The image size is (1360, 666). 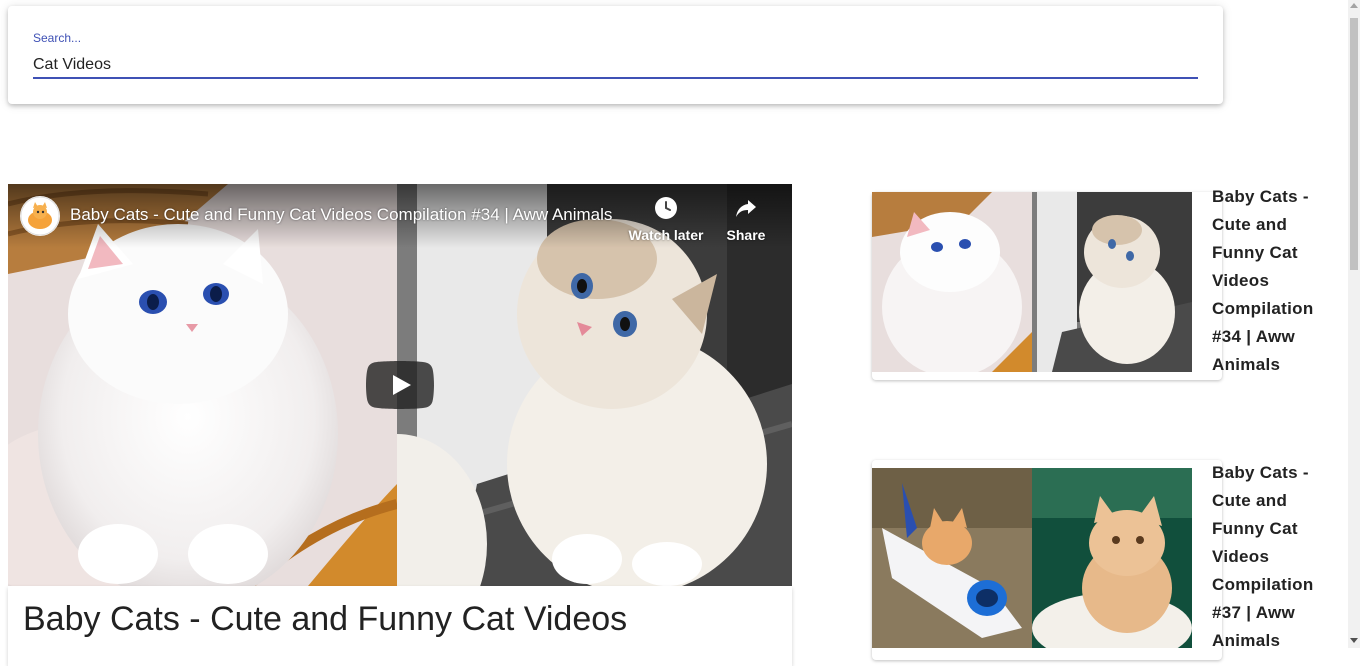 I want to click on share-arrow-icon, so click(x=746, y=208).